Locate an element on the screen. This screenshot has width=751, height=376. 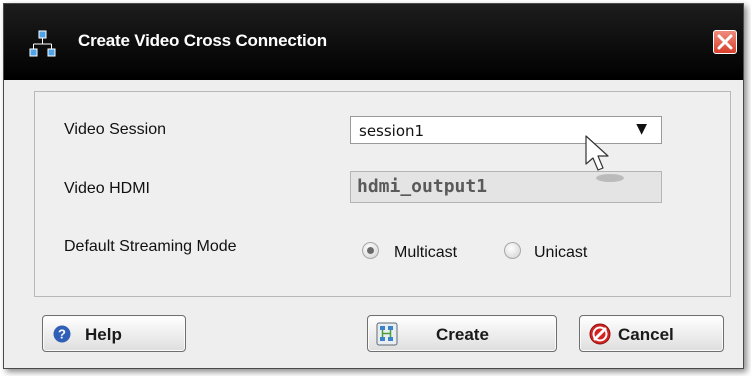
multicast-label: Multicast is located at coordinates (425, 253).